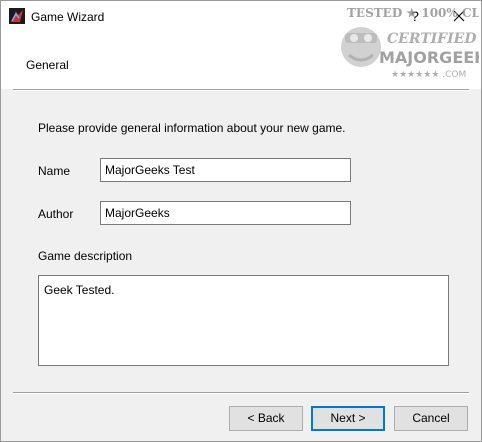 This screenshot has width=482, height=442. I want to click on watermark-line2: CERTIFIED, so click(432, 39).